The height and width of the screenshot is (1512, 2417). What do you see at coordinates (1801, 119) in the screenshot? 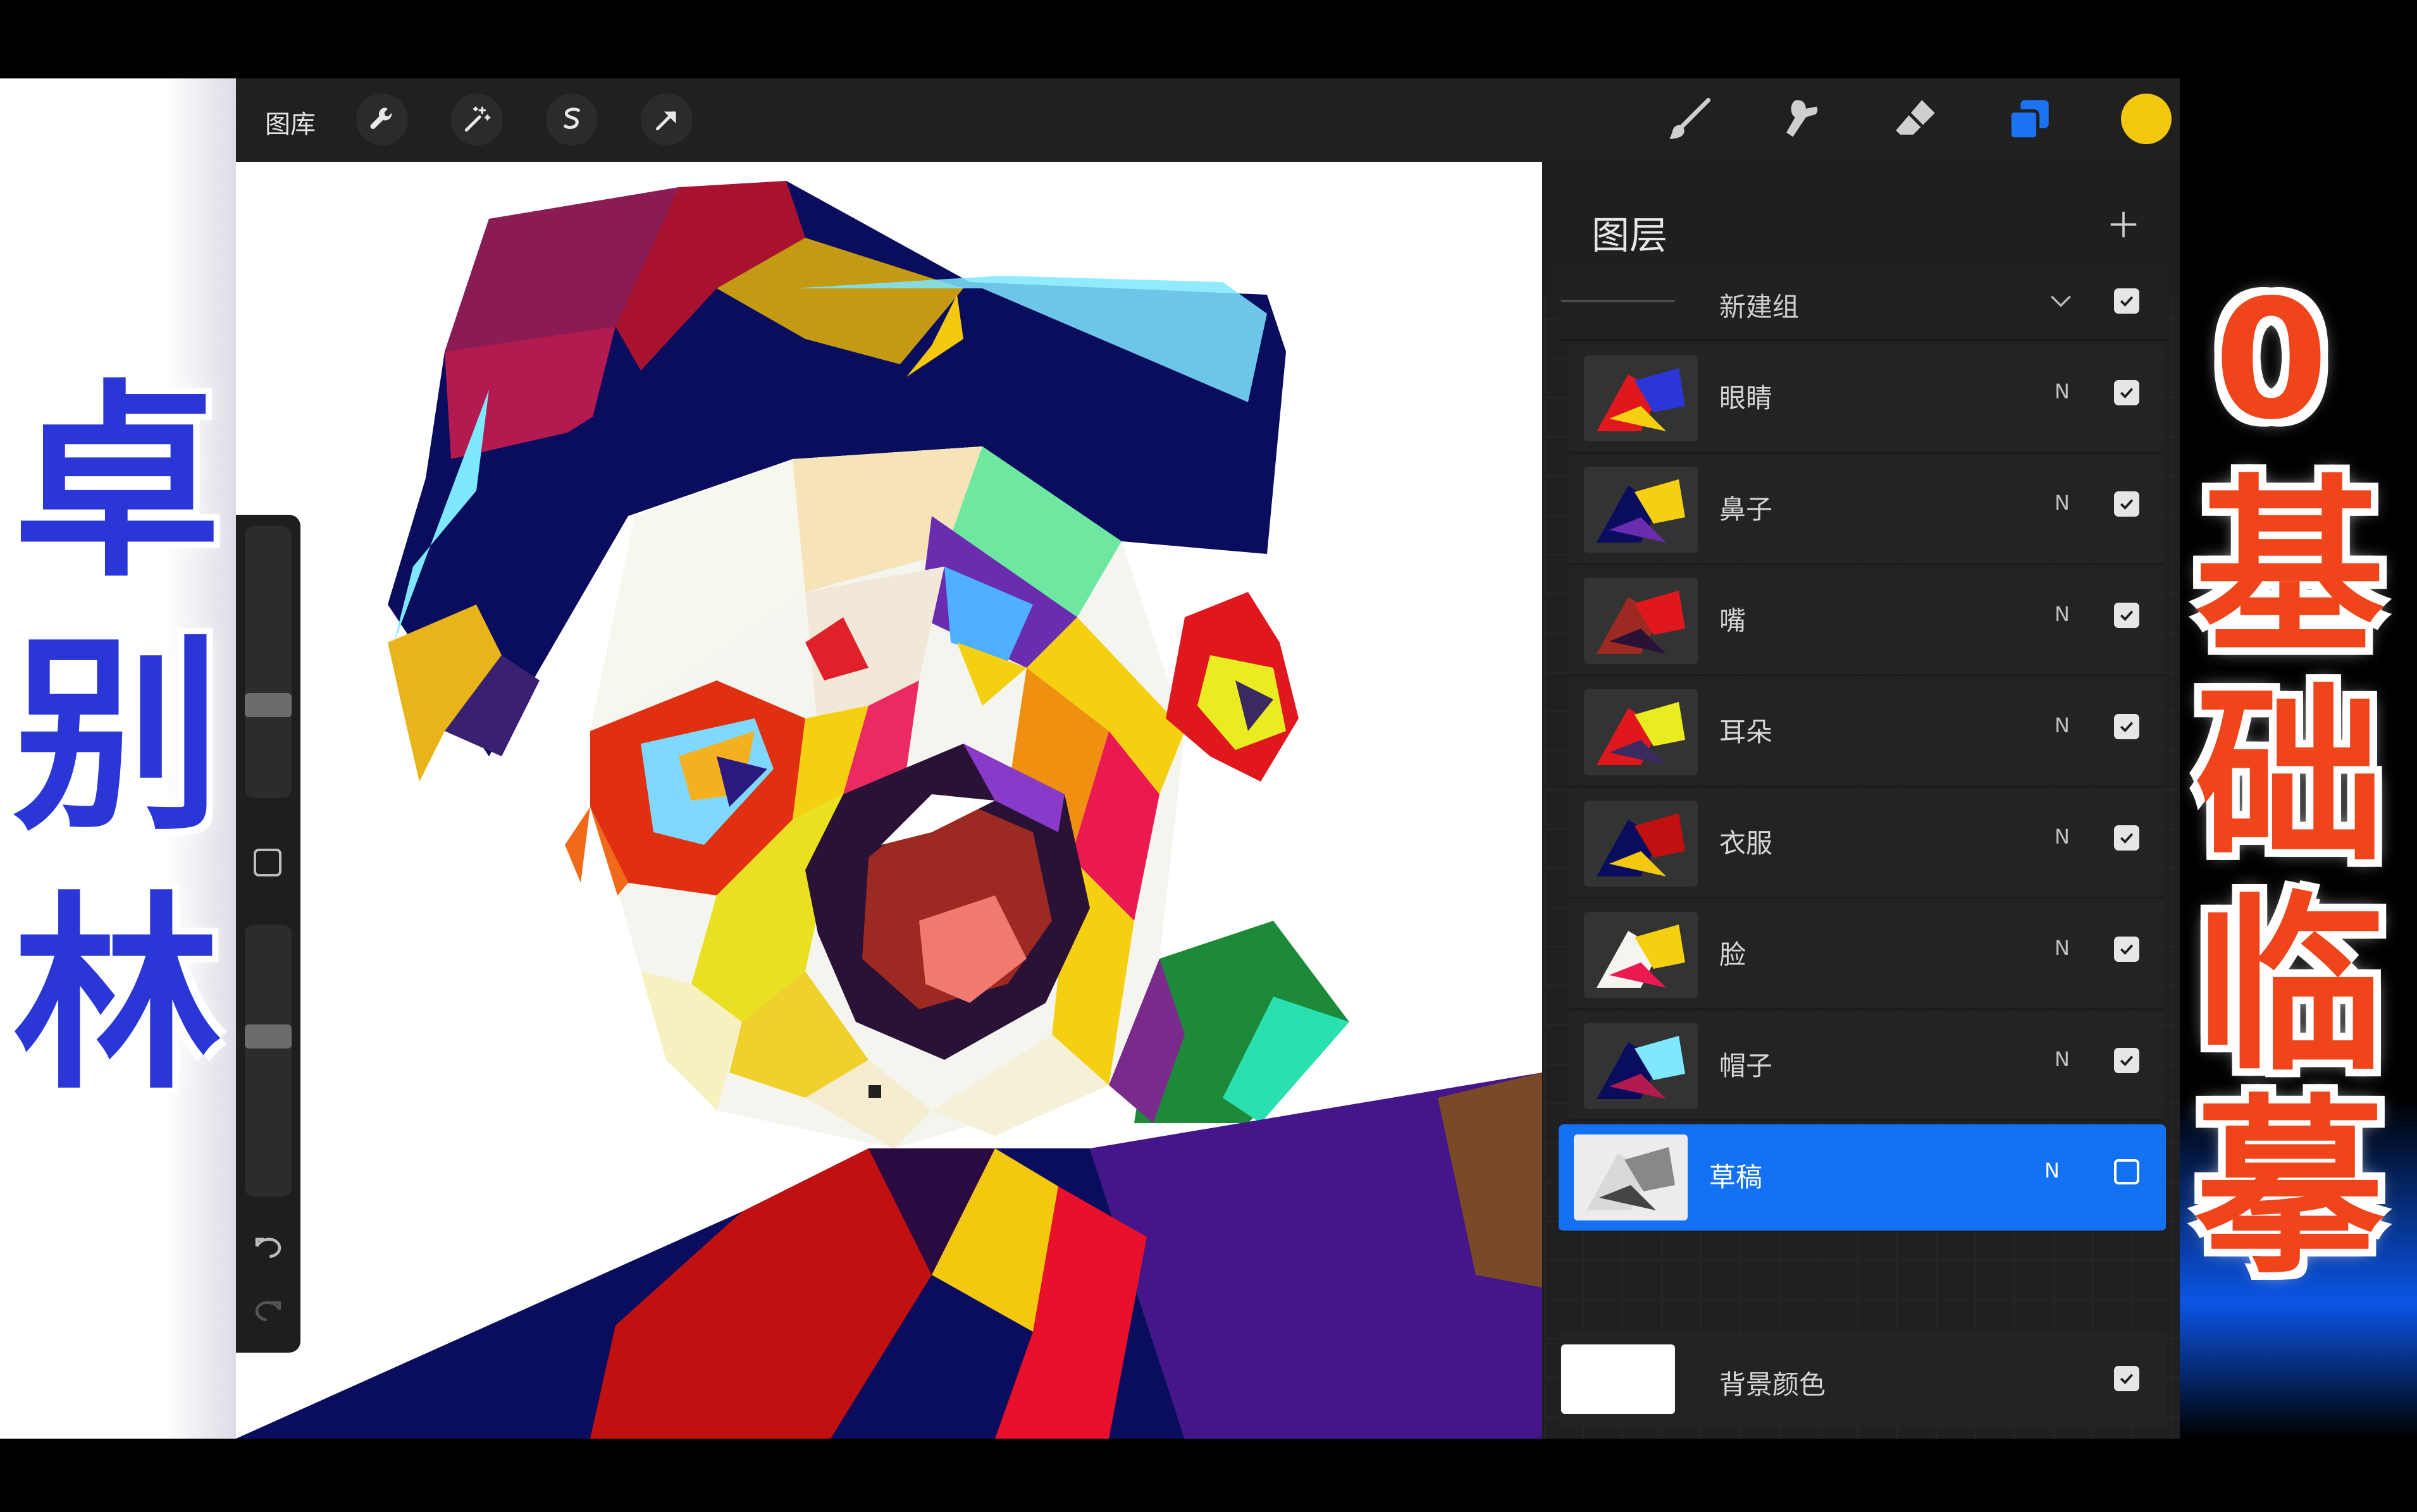
I see `smudge-icon` at bounding box center [1801, 119].